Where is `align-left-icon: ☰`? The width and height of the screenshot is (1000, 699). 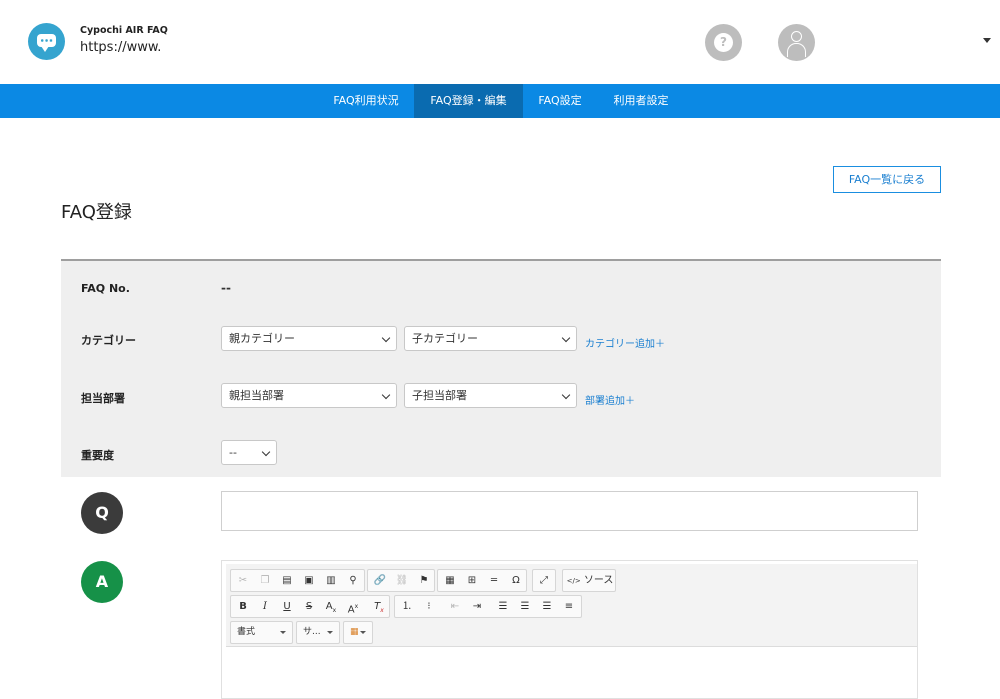 align-left-icon: ☰ is located at coordinates (503, 606).